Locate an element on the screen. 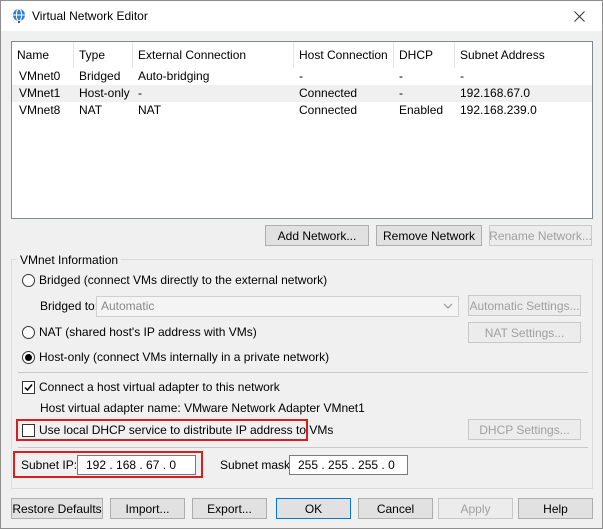 This screenshot has width=603, height=529. window-title: Virtual Network Editor is located at coordinates (90, 16).